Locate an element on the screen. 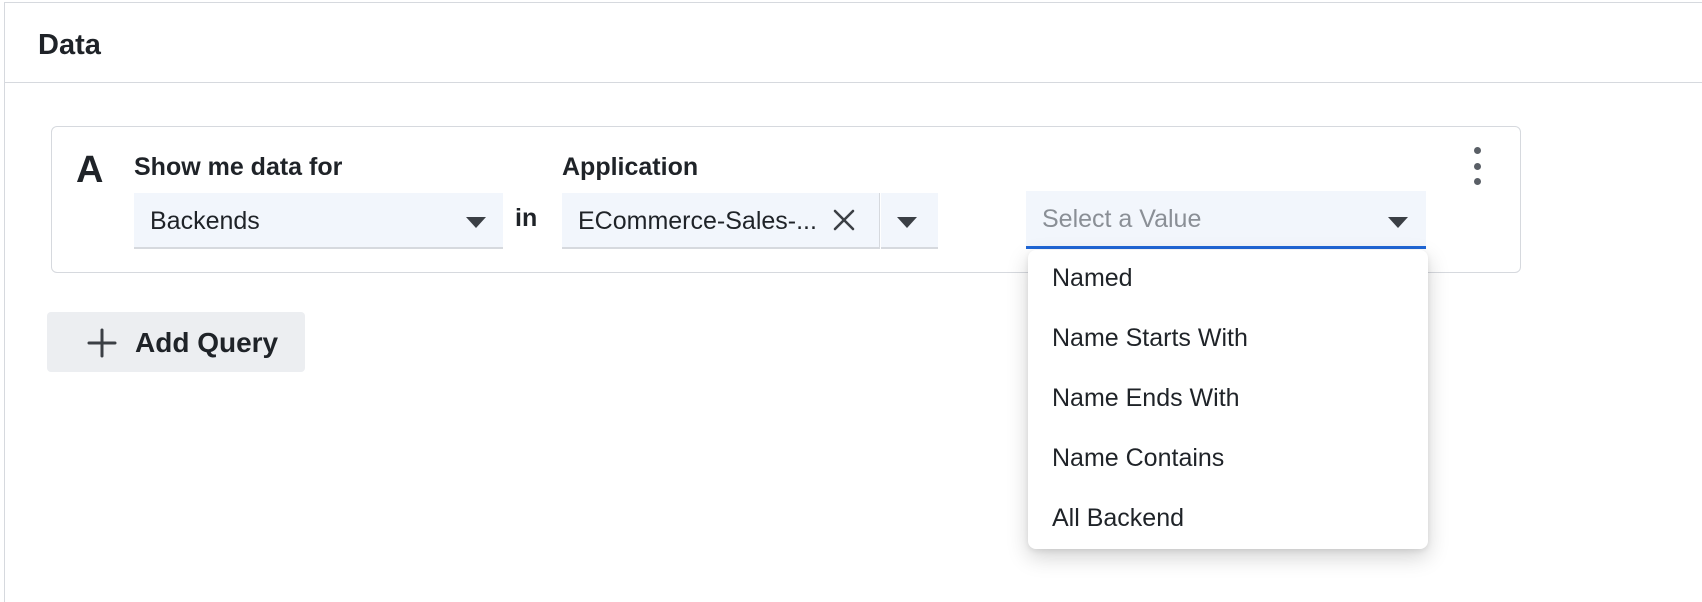  option-name-ends-with: Name Ends With is located at coordinates (1146, 398).